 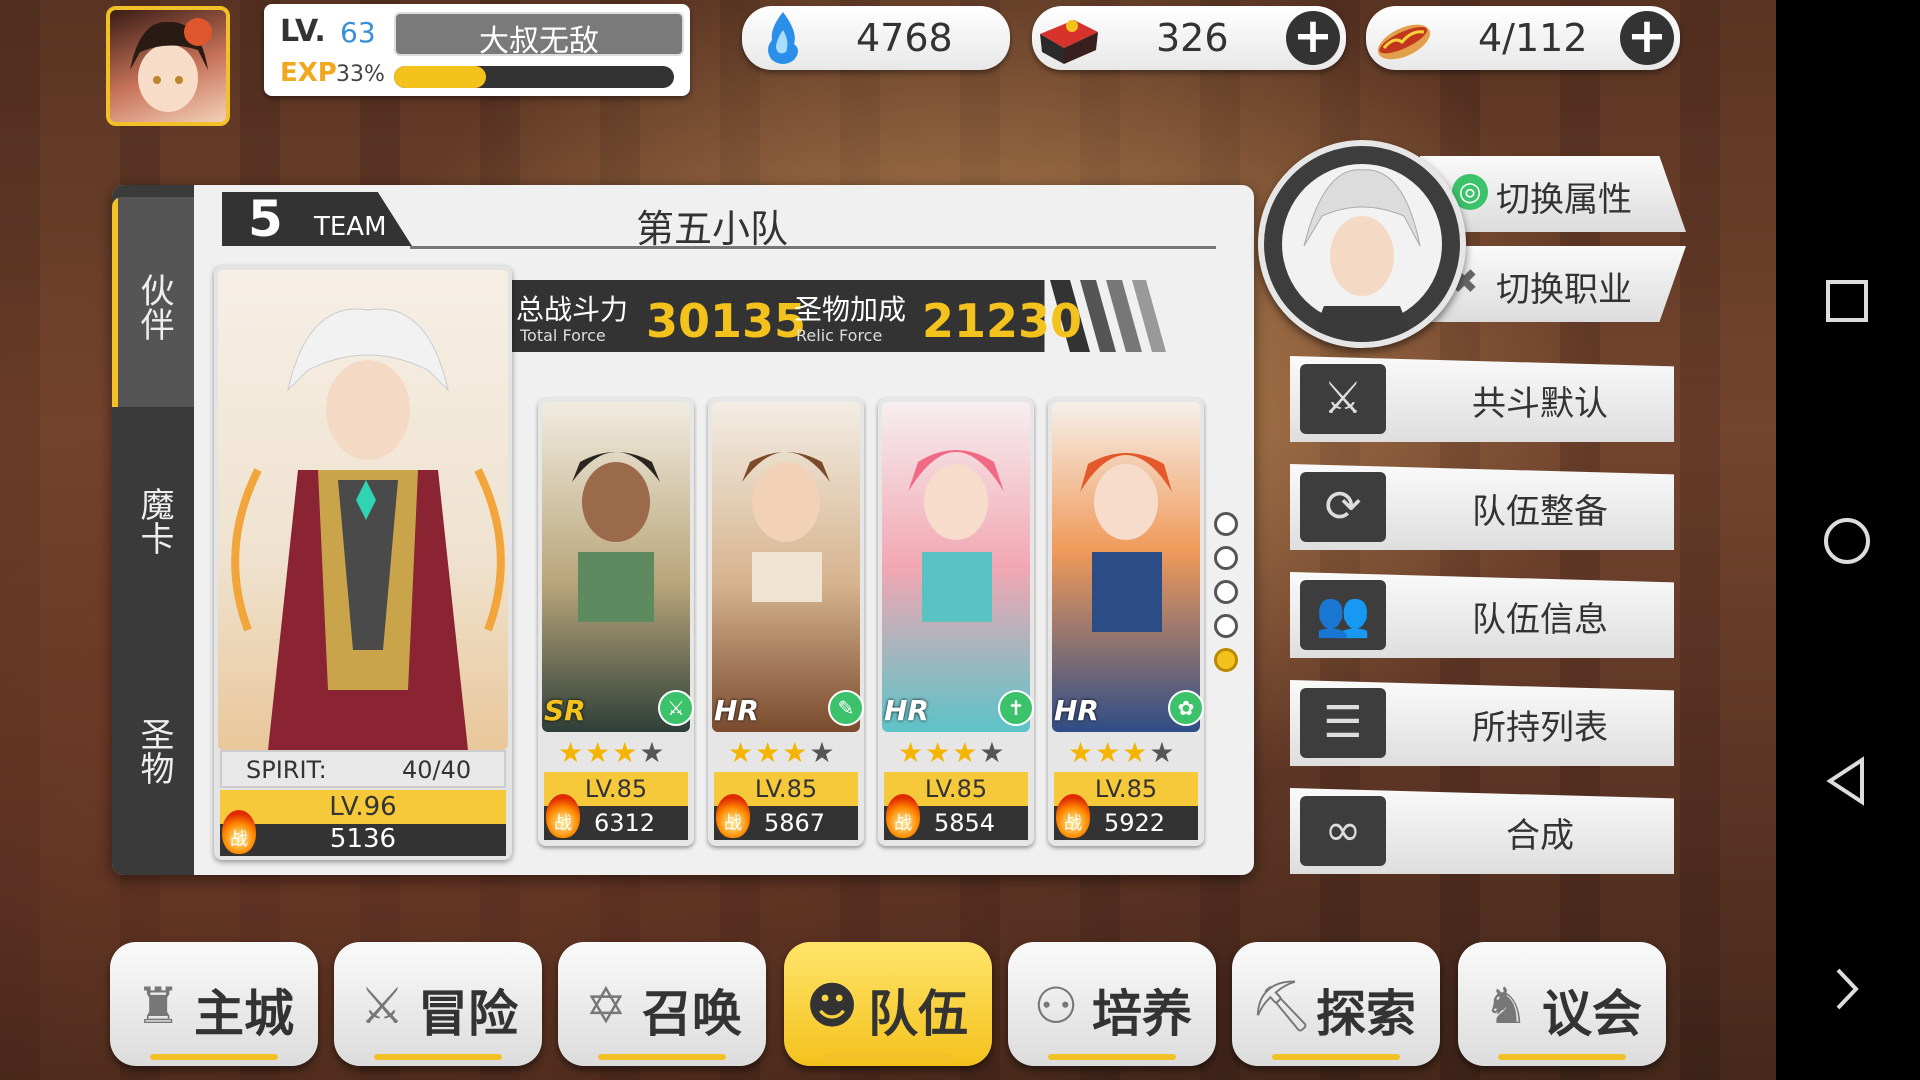 I want to click on side-tab-cards: 魔卡, so click(x=153, y=530).